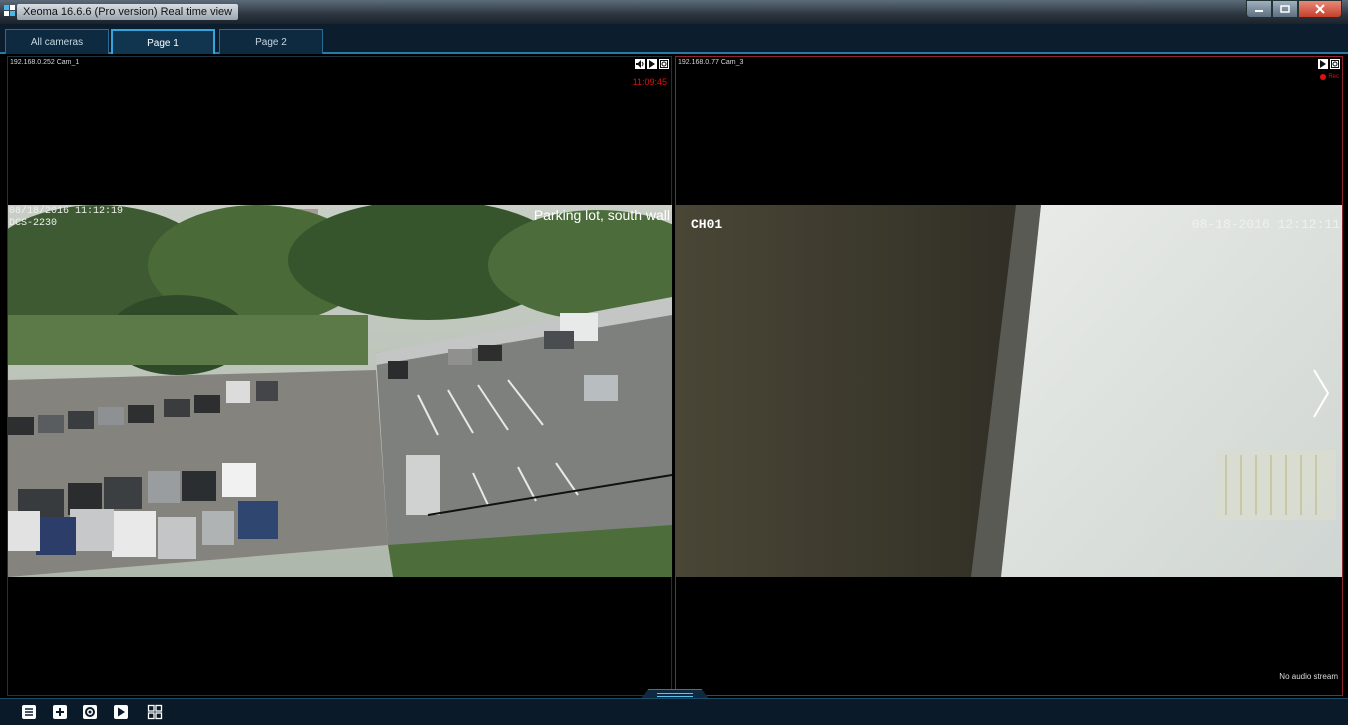 The width and height of the screenshot is (1348, 725). What do you see at coordinates (33, 223) in the screenshot?
I see `osd-model-text: DCS-2230` at bounding box center [33, 223].